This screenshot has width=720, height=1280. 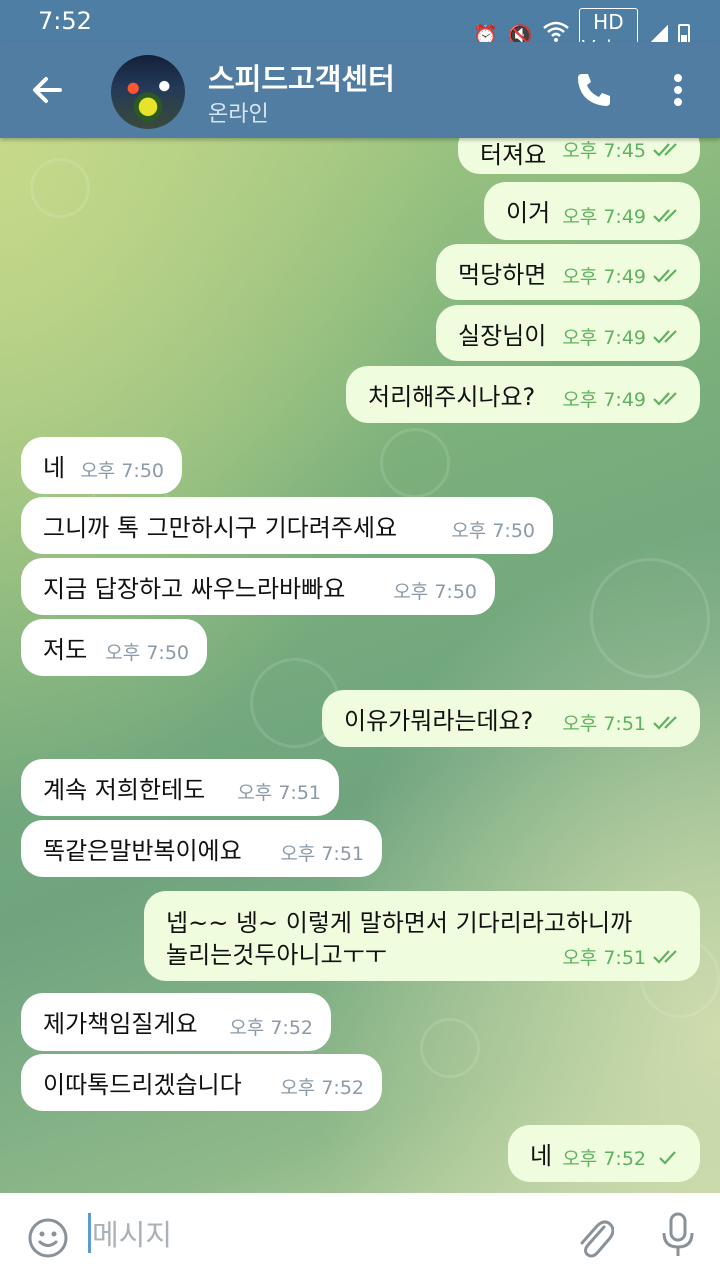 I want to click on message-bubble-outgoing: 터져요 오후 7:45, so click(x=579, y=156).